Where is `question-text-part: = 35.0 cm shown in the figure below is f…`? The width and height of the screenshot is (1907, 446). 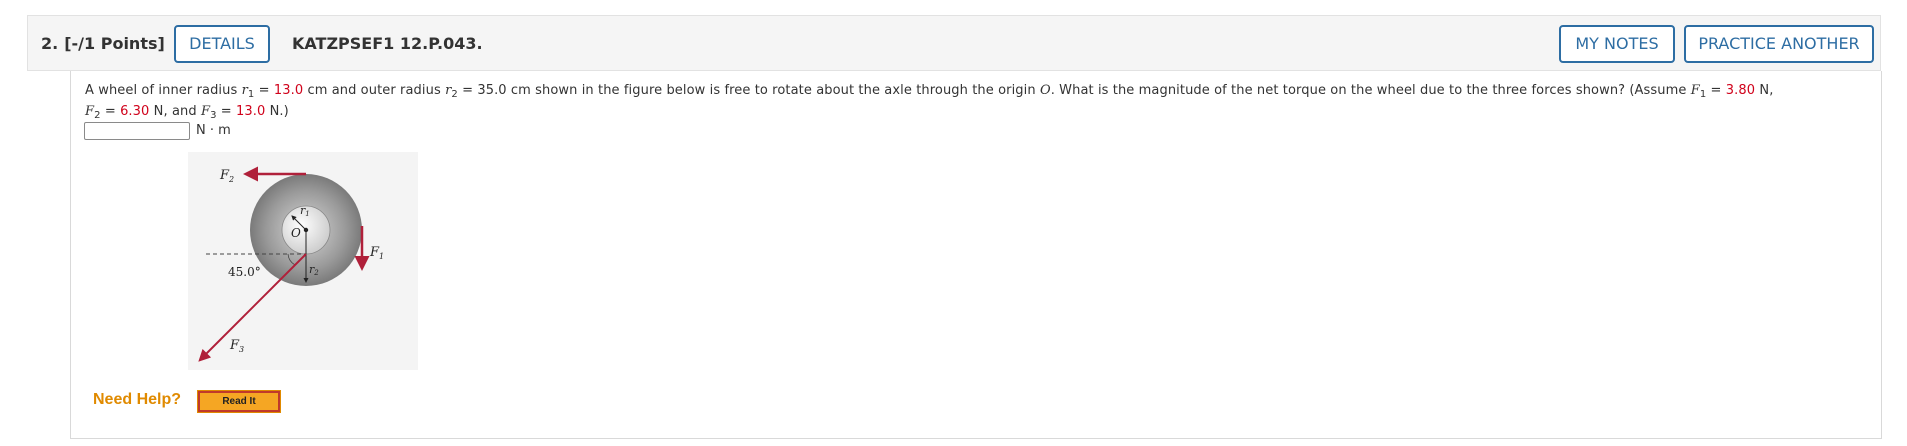
question-text-part: = 35.0 cm shown in the figure below is f… is located at coordinates (748, 90).